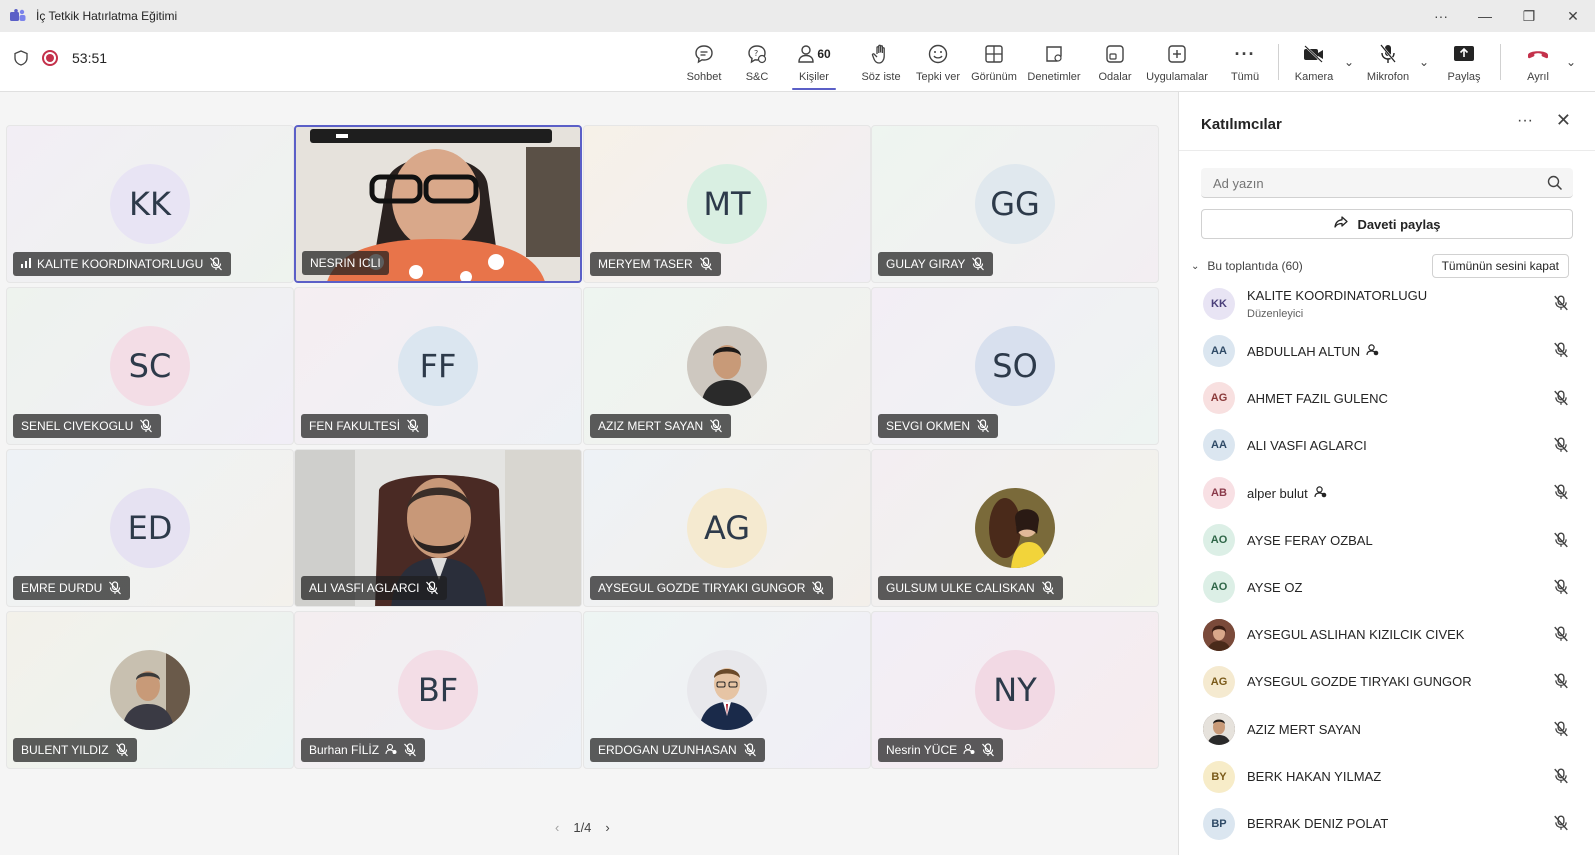  Describe the element at coordinates (727, 204) in the screenshot. I see `participant-tile: MT MERYEM TASER` at that location.